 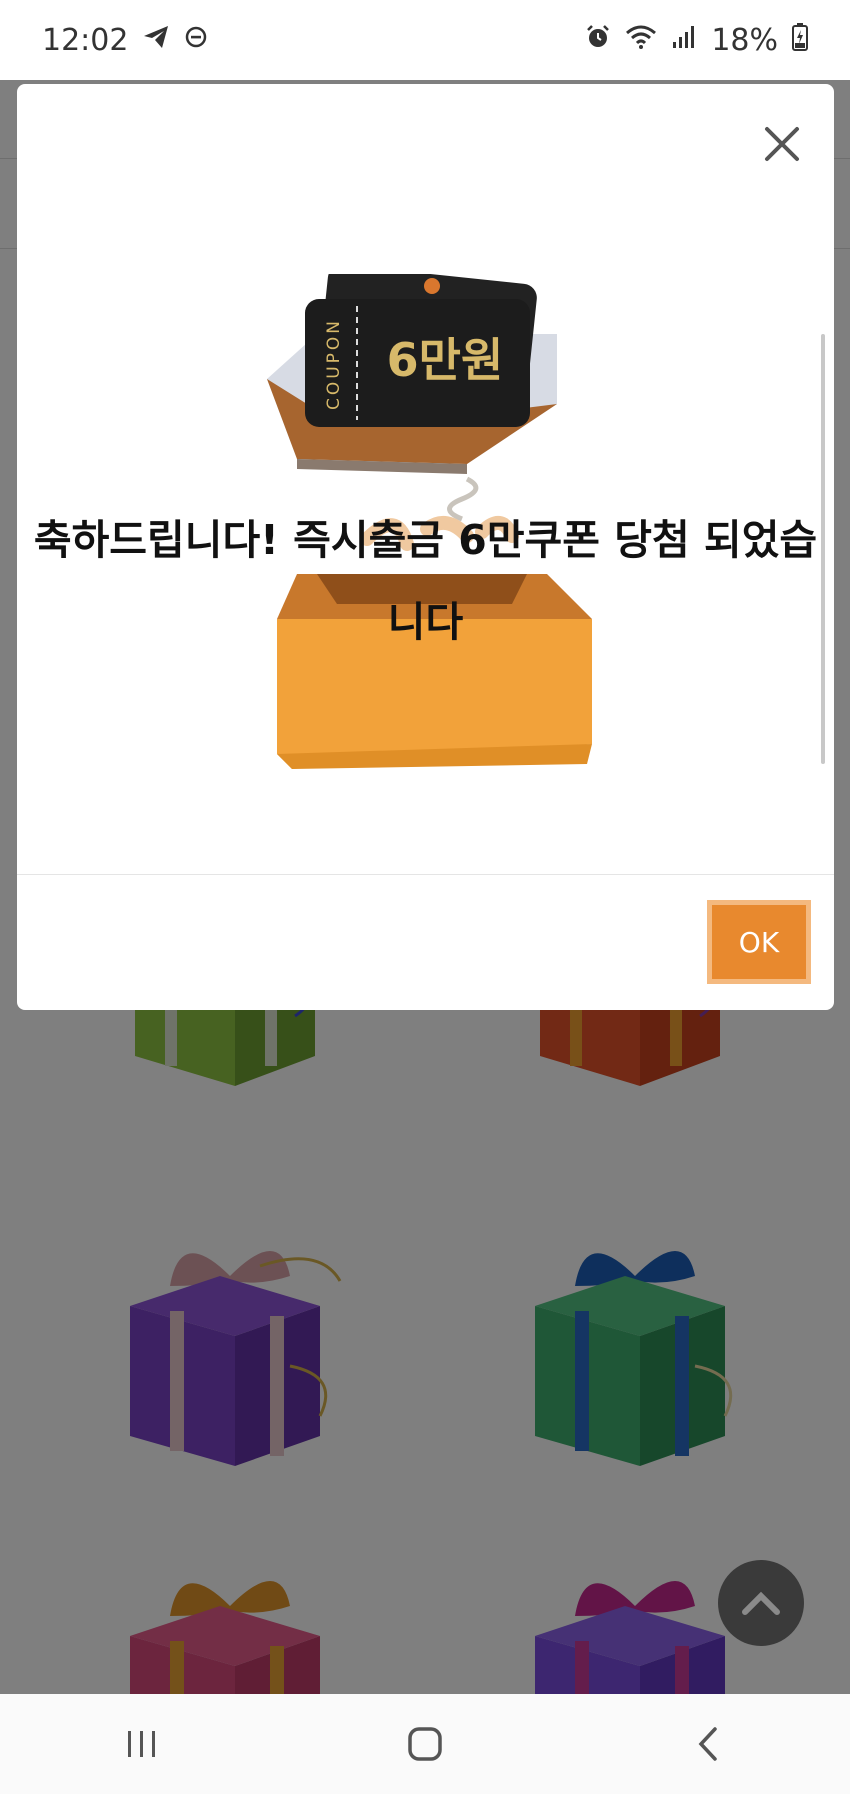 What do you see at coordinates (425, 40) in the screenshot?
I see `status-bar: 12:02 18%` at bounding box center [425, 40].